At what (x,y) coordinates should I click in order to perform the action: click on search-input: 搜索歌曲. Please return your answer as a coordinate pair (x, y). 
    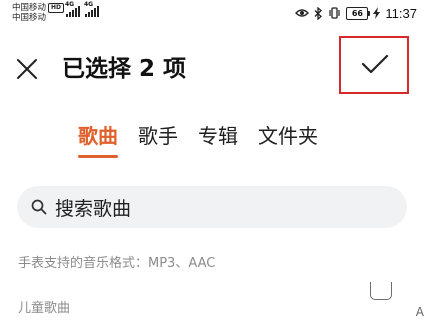
    Looking at the image, I should click on (212, 207).